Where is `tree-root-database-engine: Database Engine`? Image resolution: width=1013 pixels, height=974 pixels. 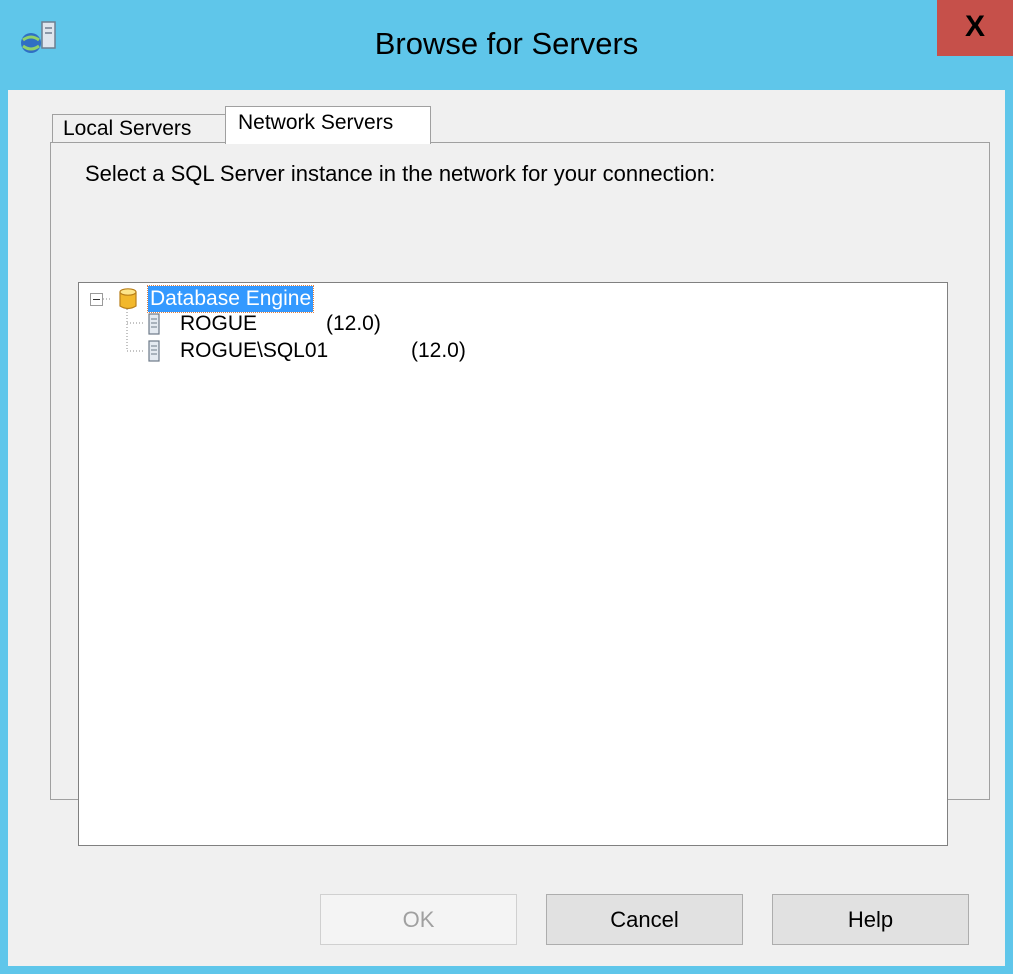 tree-root-database-engine: Database Engine is located at coordinates (230, 299).